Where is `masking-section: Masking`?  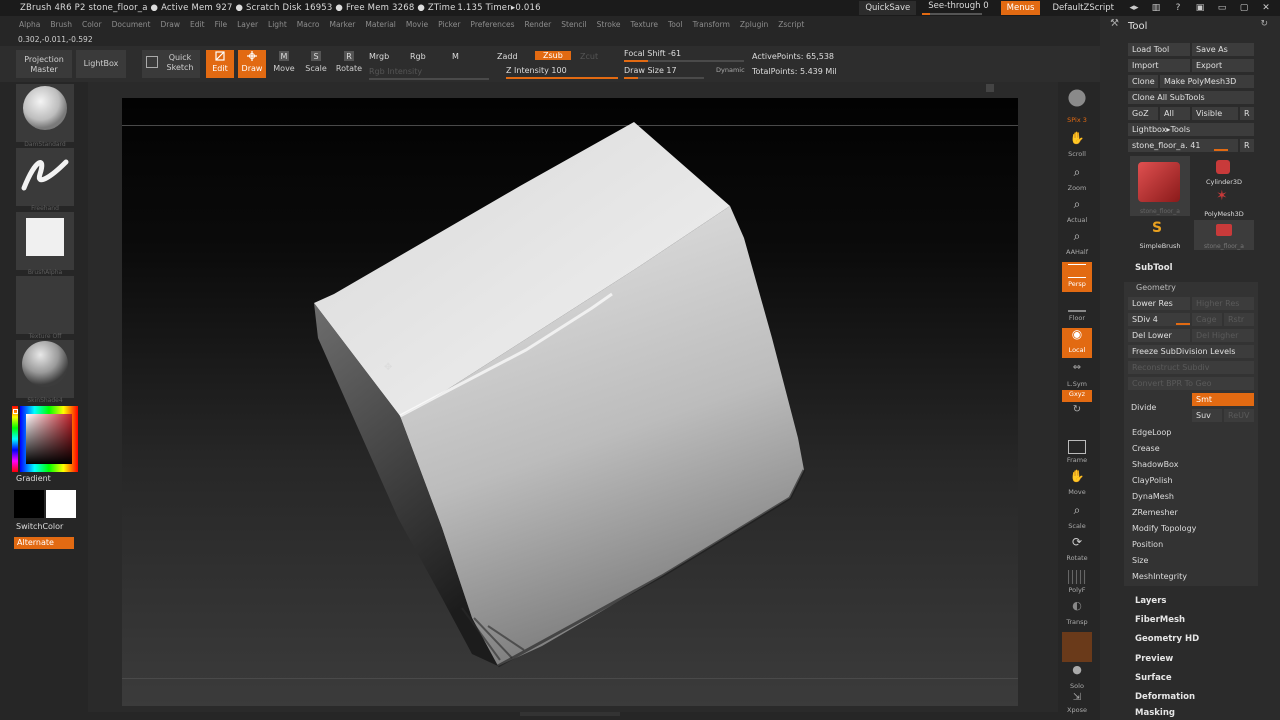 masking-section: Masking is located at coordinates (1205, 713).